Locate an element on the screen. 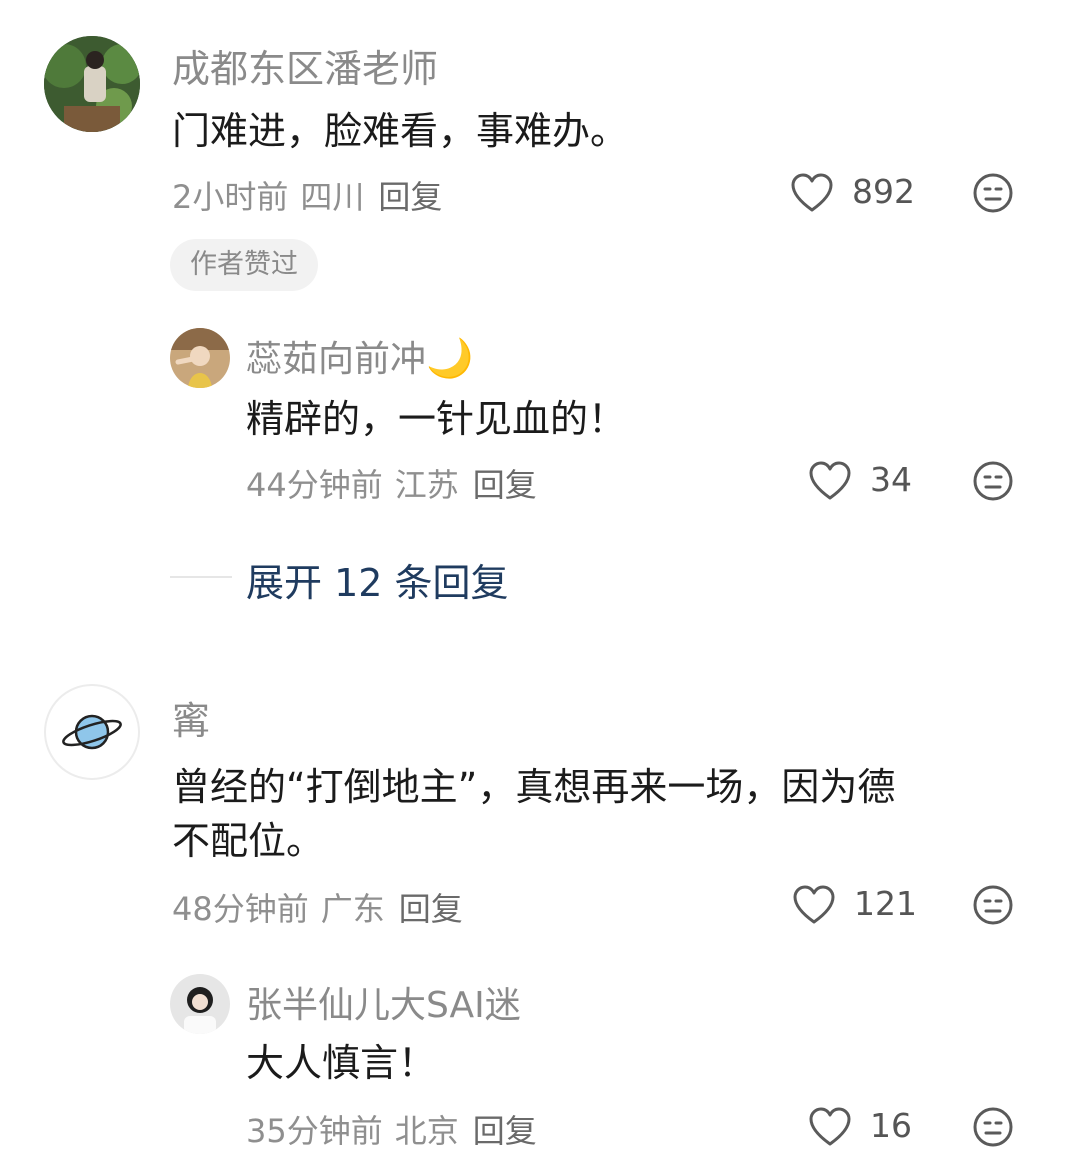  author-liked-badge: 作者赞过 is located at coordinates (244, 265).